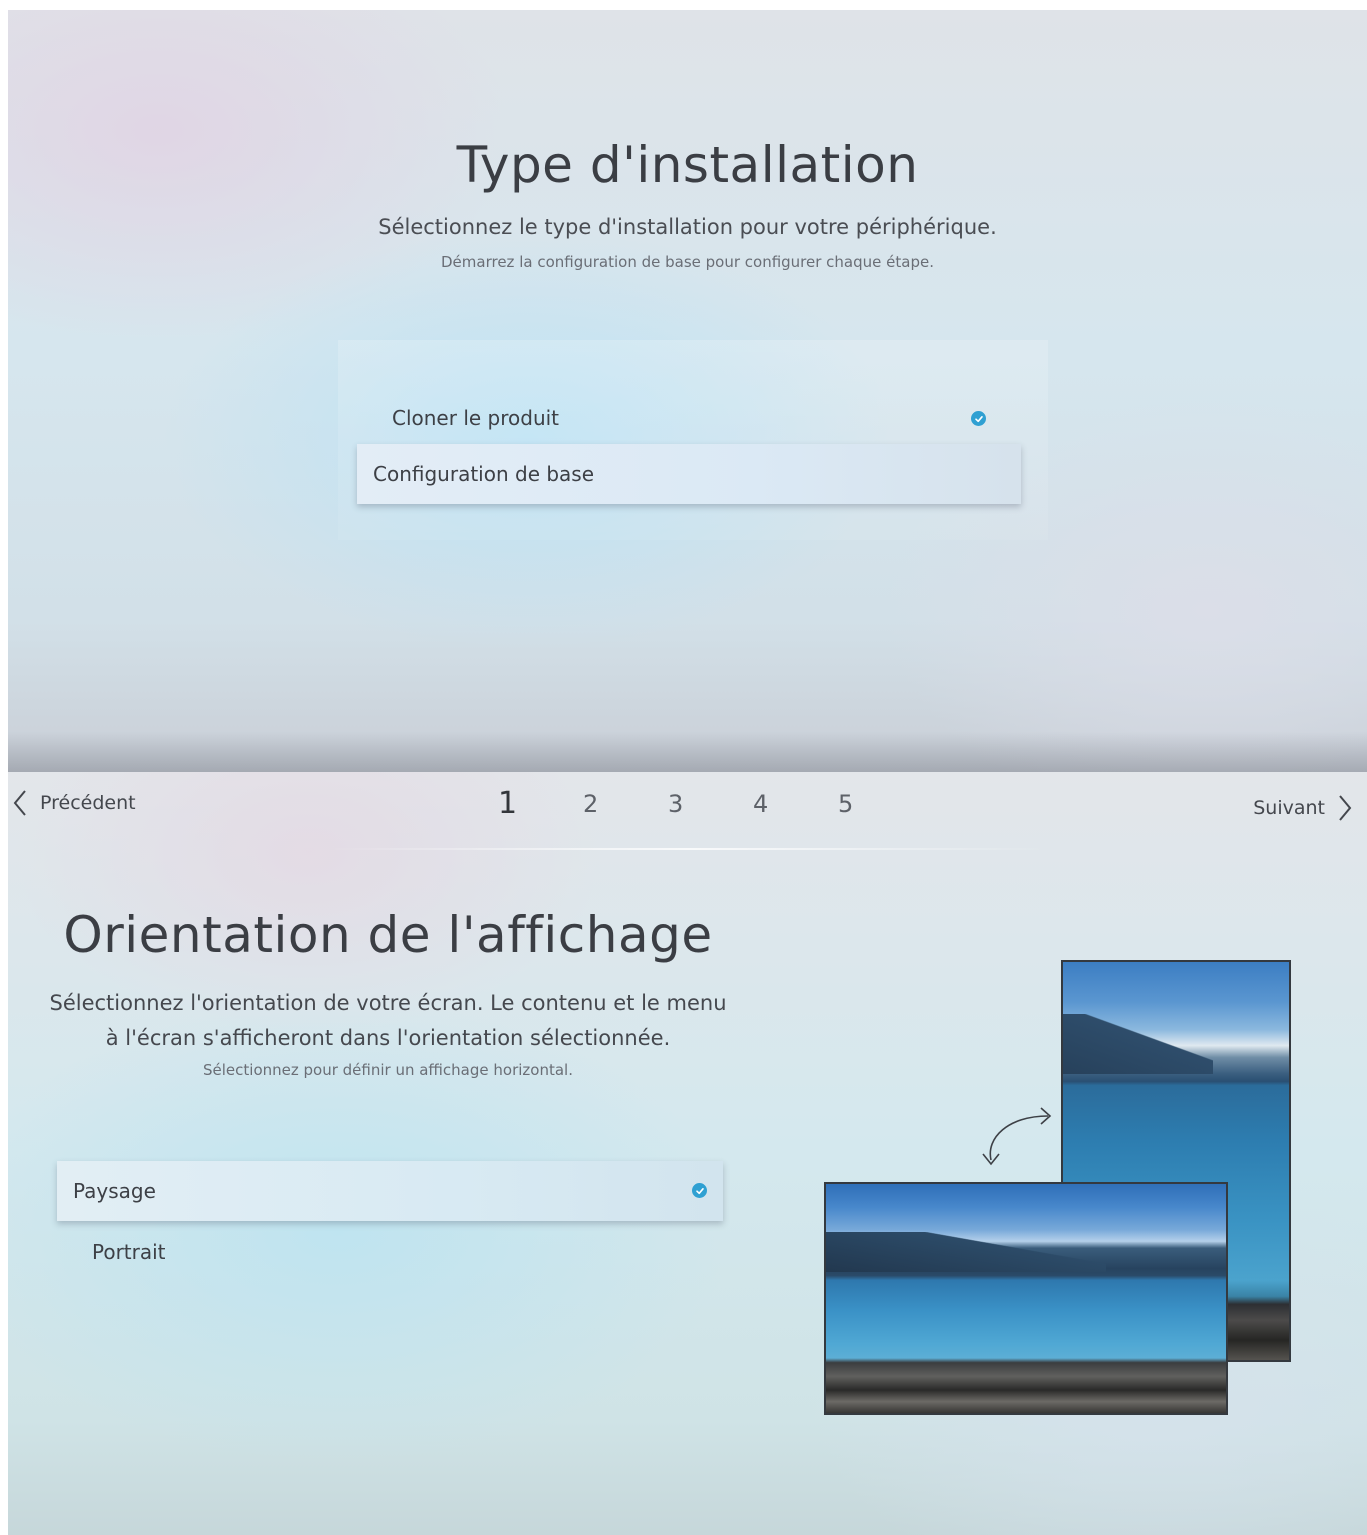 The width and height of the screenshot is (1367, 1535). Describe the element at coordinates (846, 804) in the screenshot. I see `step-5: 5` at that location.